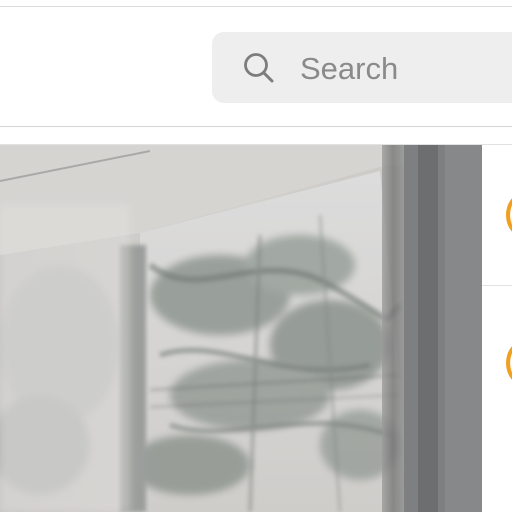  Describe the element at coordinates (256, 136) in the screenshot. I see `section-gap` at that location.